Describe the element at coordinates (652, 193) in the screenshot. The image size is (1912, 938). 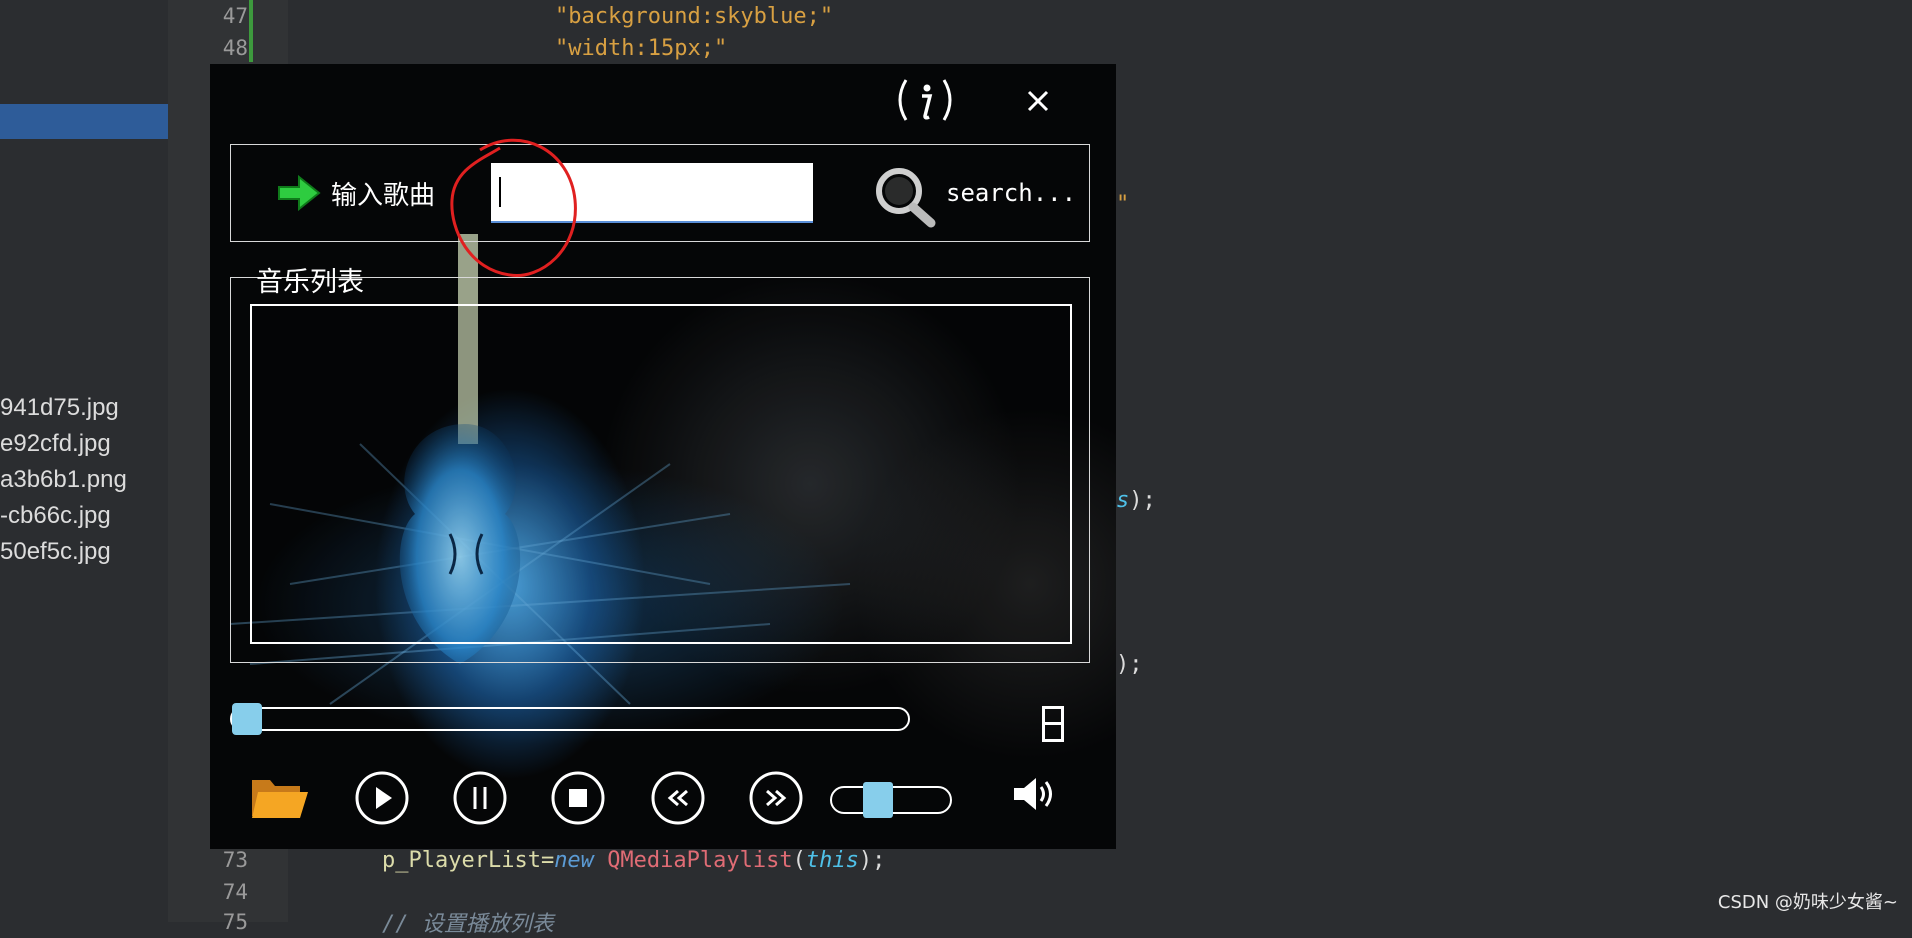
I see `song-name-input` at that location.